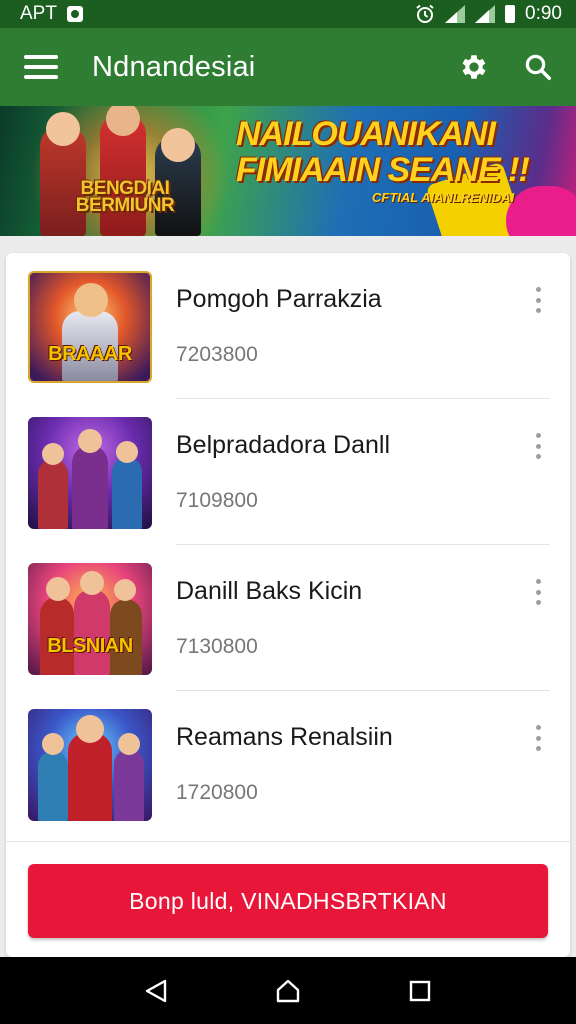 The height and width of the screenshot is (1024, 576). What do you see at coordinates (125, 197) in the screenshot?
I see `banner-logo: BENGDIAI BERMIUNR` at bounding box center [125, 197].